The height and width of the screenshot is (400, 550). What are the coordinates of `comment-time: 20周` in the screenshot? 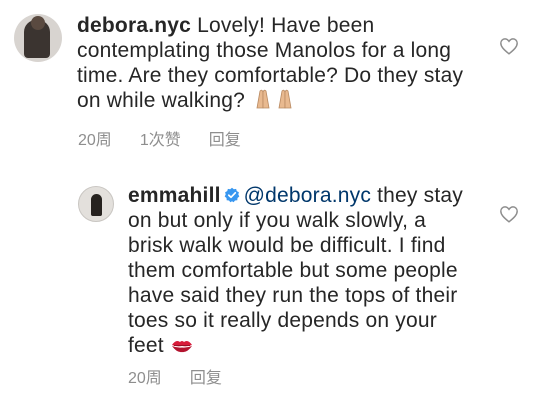 It's located at (95, 140).